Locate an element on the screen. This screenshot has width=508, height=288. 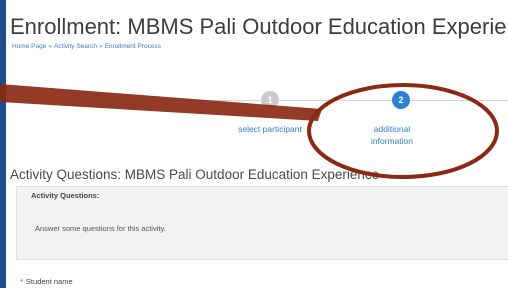
step-2-label: additional information is located at coordinates (392, 135).